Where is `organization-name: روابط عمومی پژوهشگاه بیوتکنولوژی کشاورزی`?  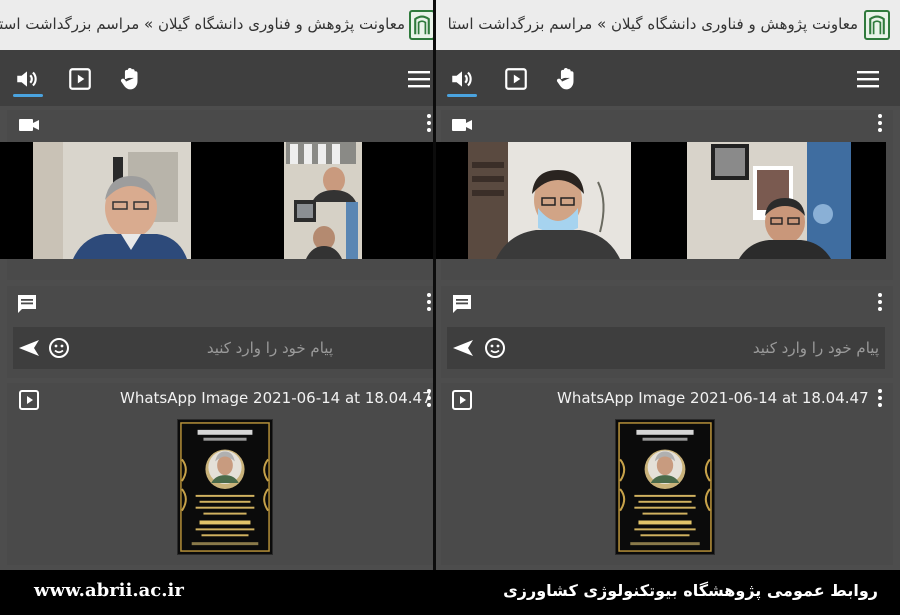 organization-name: روابط عمومی پژوهشگاه بیوتکنولوژی کشاورزی is located at coordinates (690, 590).